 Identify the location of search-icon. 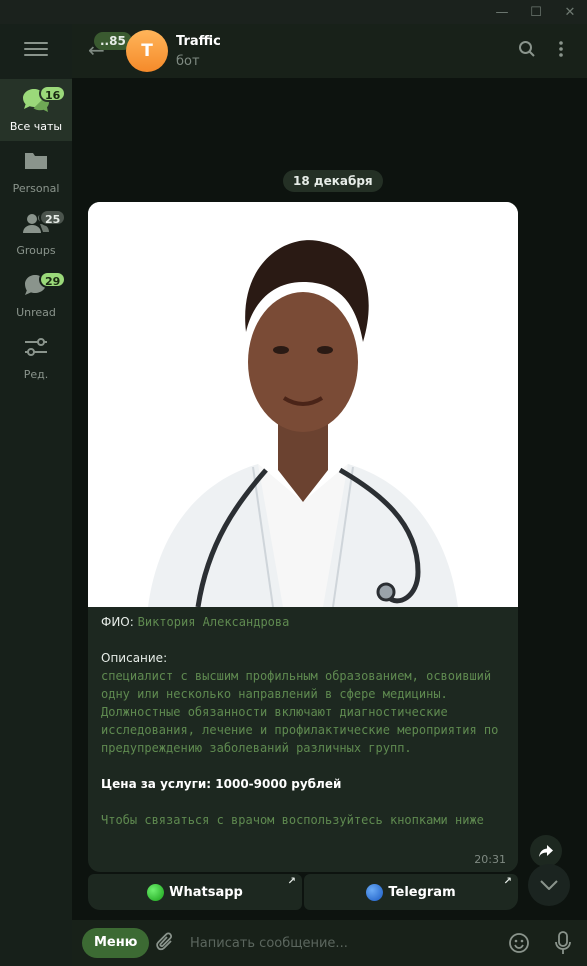
(527, 51).